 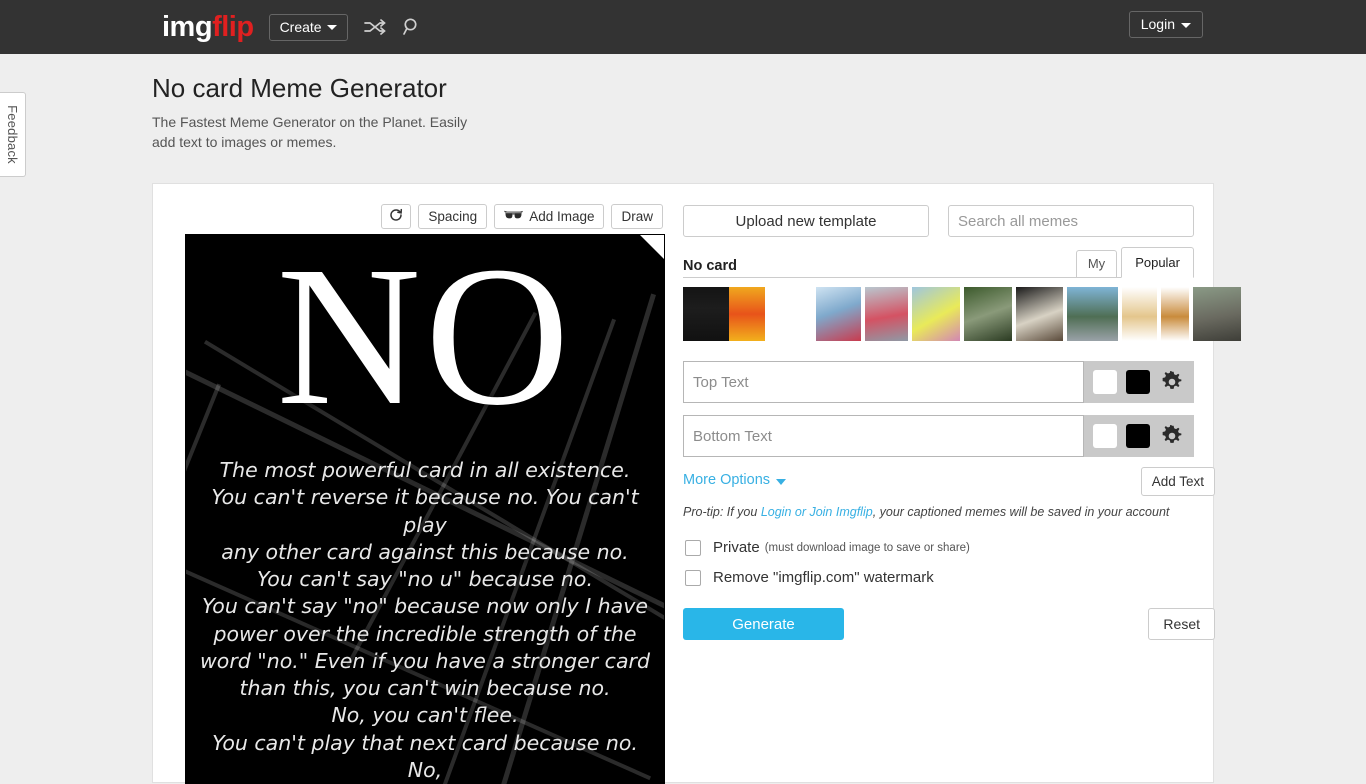 I want to click on top-text-color-swatch-black, so click(x=1138, y=382).